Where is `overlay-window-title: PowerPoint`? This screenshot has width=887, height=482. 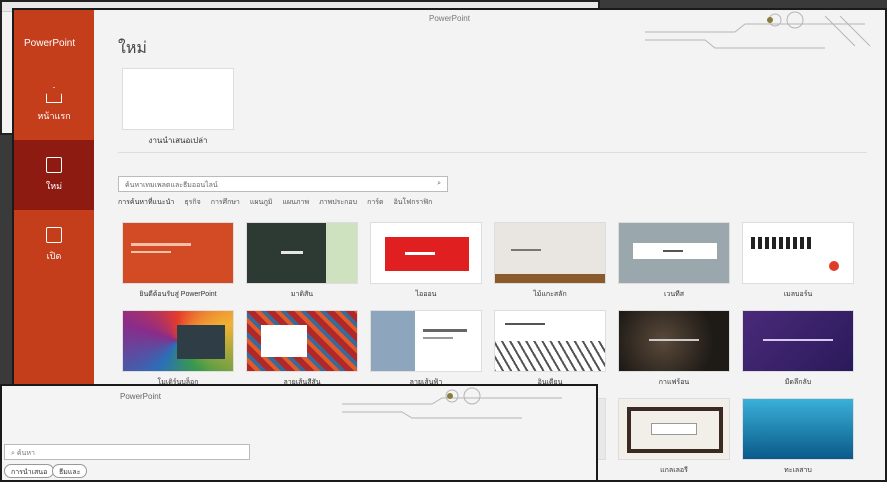
overlay-window-title: PowerPoint is located at coordinates (140, 396).